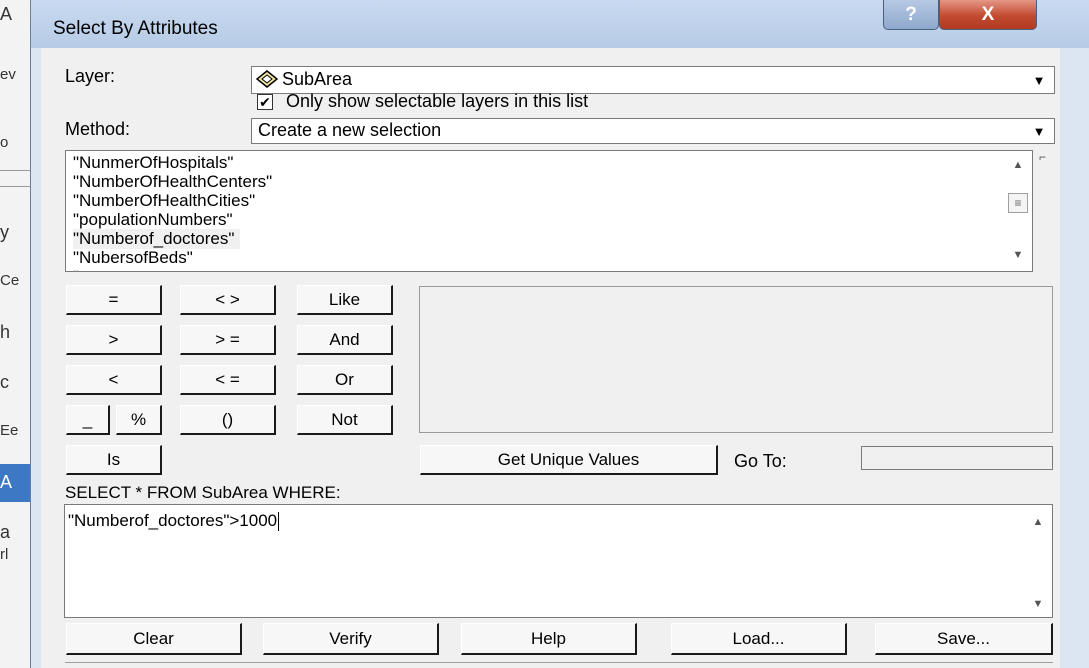  Describe the element at coordinates (135, 28) in the screenshot. I see `window-title: Select By Attributes` at that location.